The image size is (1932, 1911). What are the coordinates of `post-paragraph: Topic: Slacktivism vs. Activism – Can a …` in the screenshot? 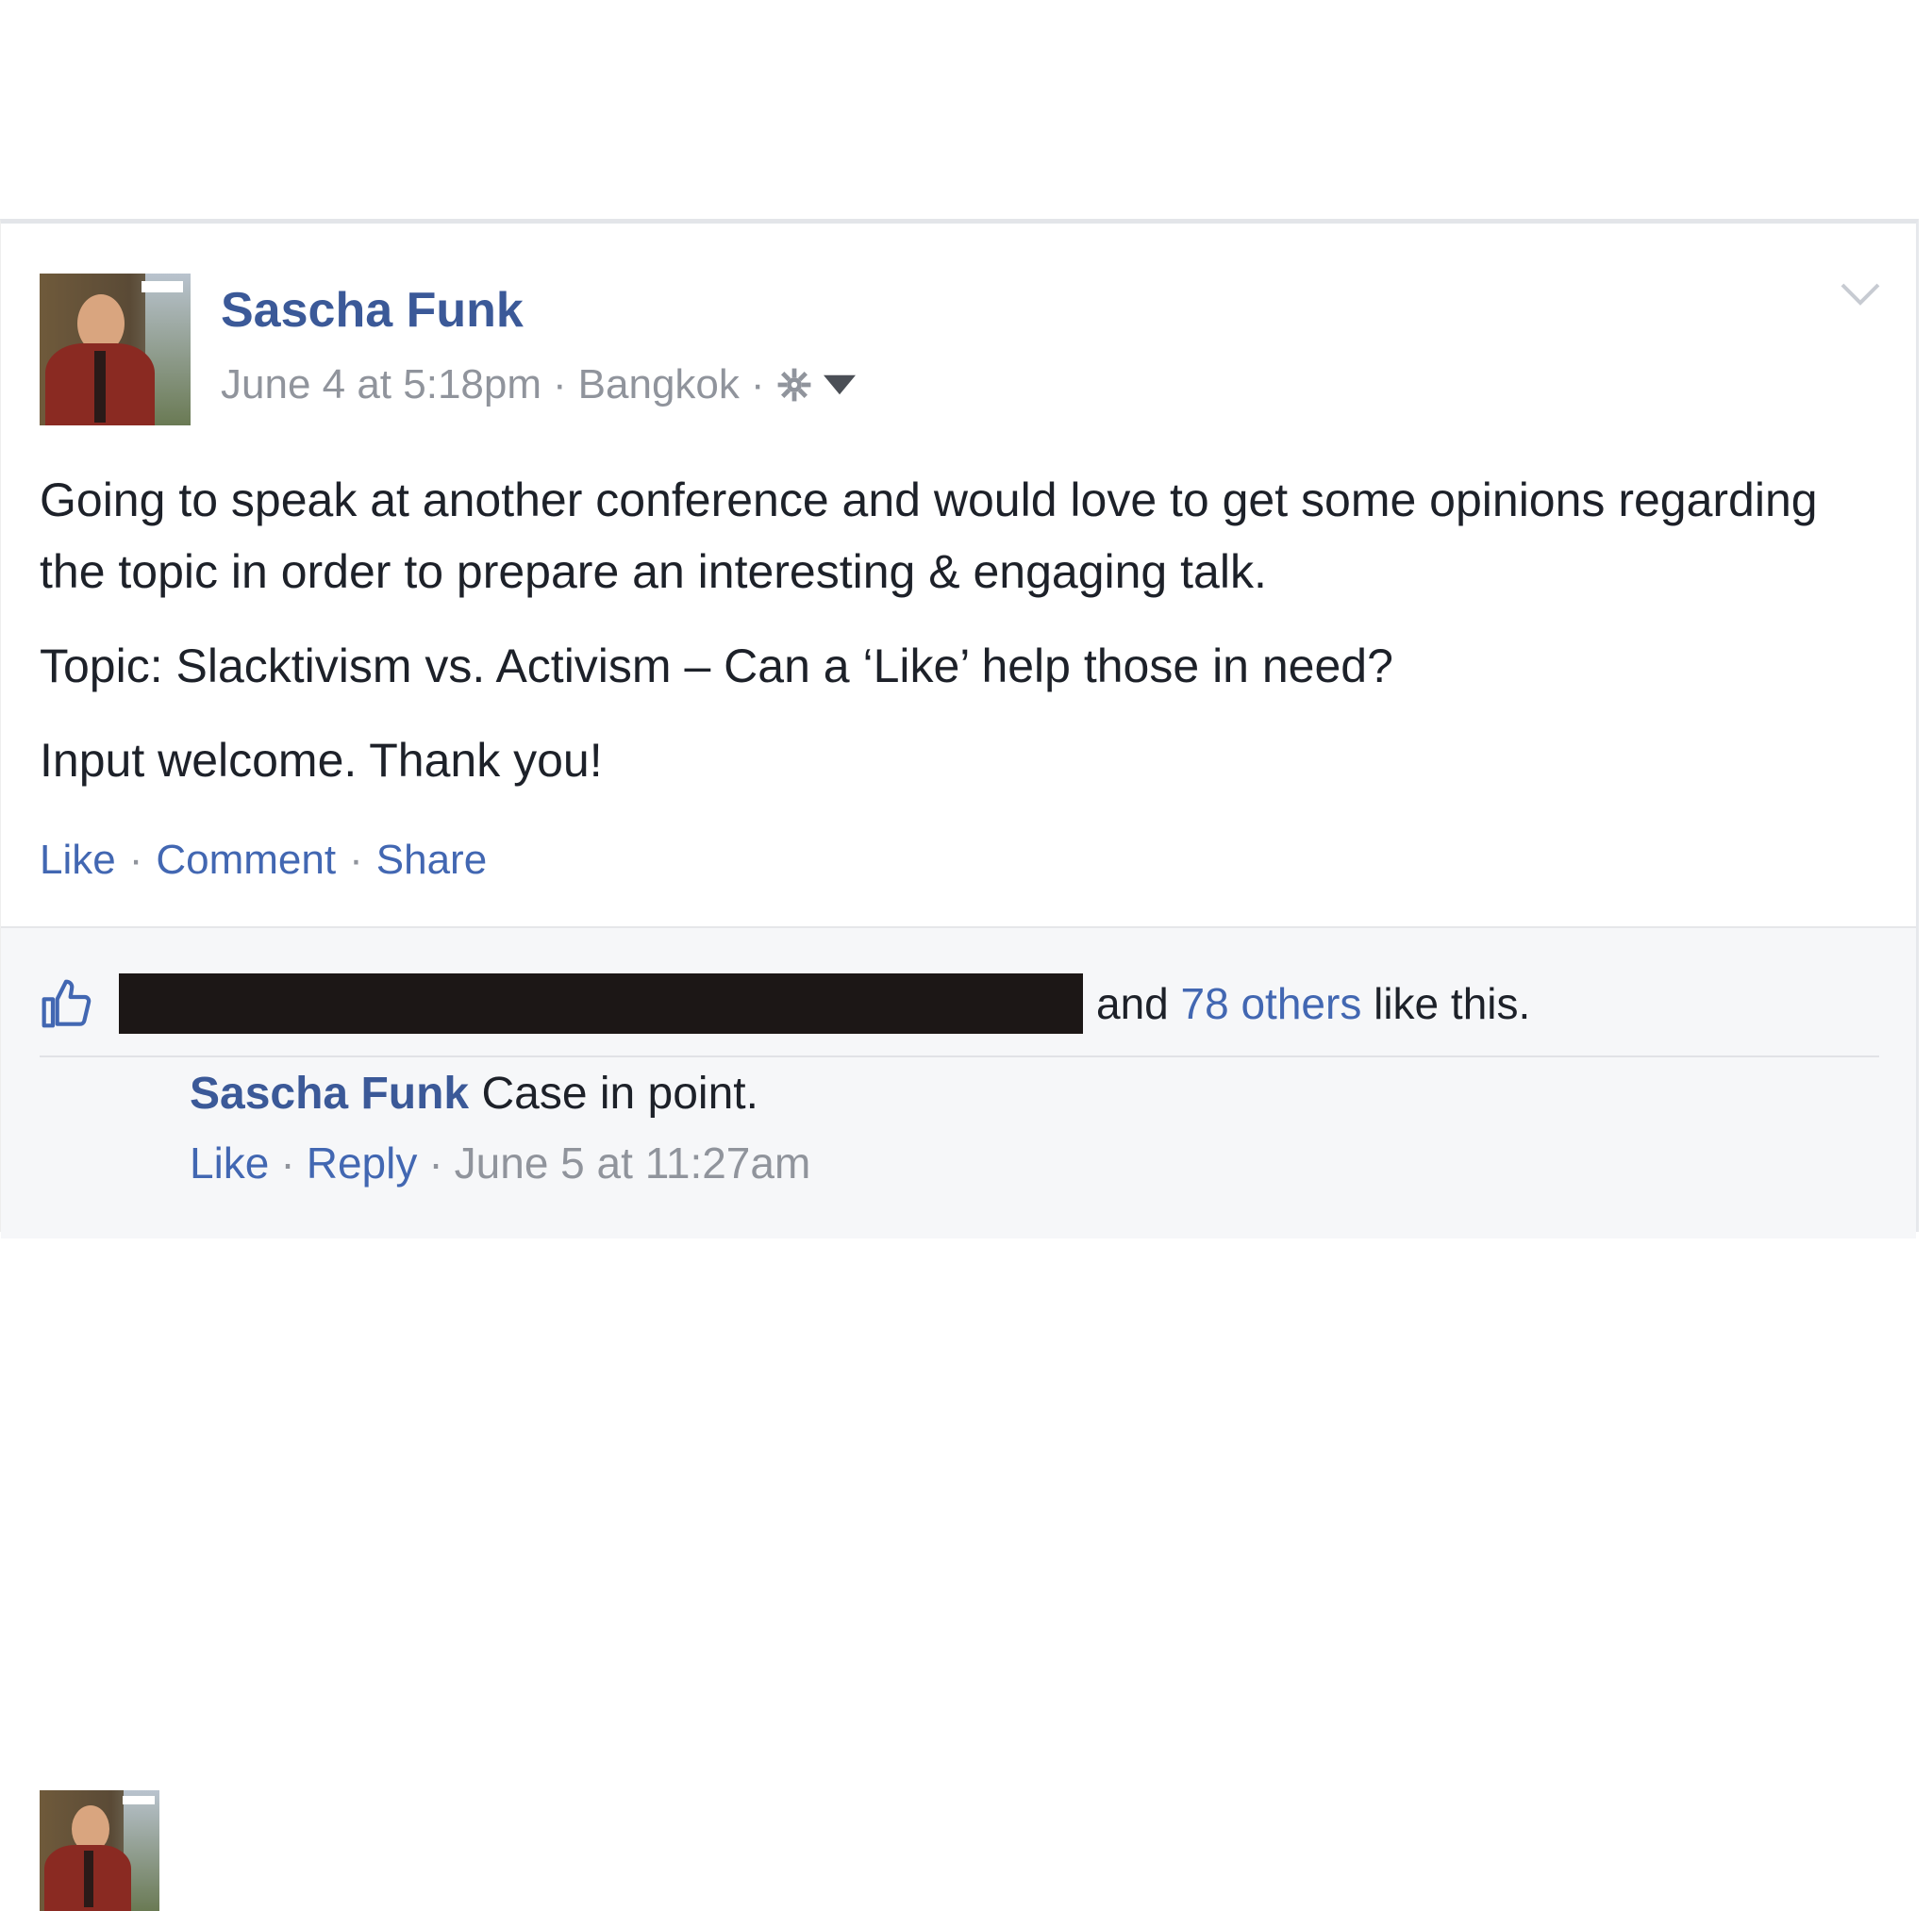 It's located at (716, 666).